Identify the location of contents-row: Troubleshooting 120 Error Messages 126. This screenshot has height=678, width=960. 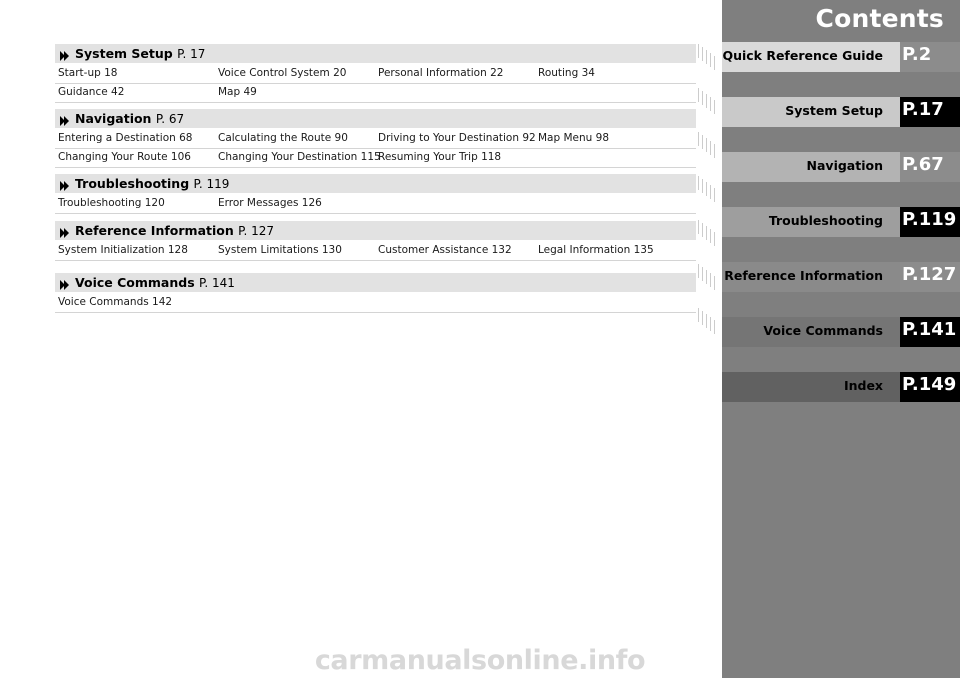
(375, 204).